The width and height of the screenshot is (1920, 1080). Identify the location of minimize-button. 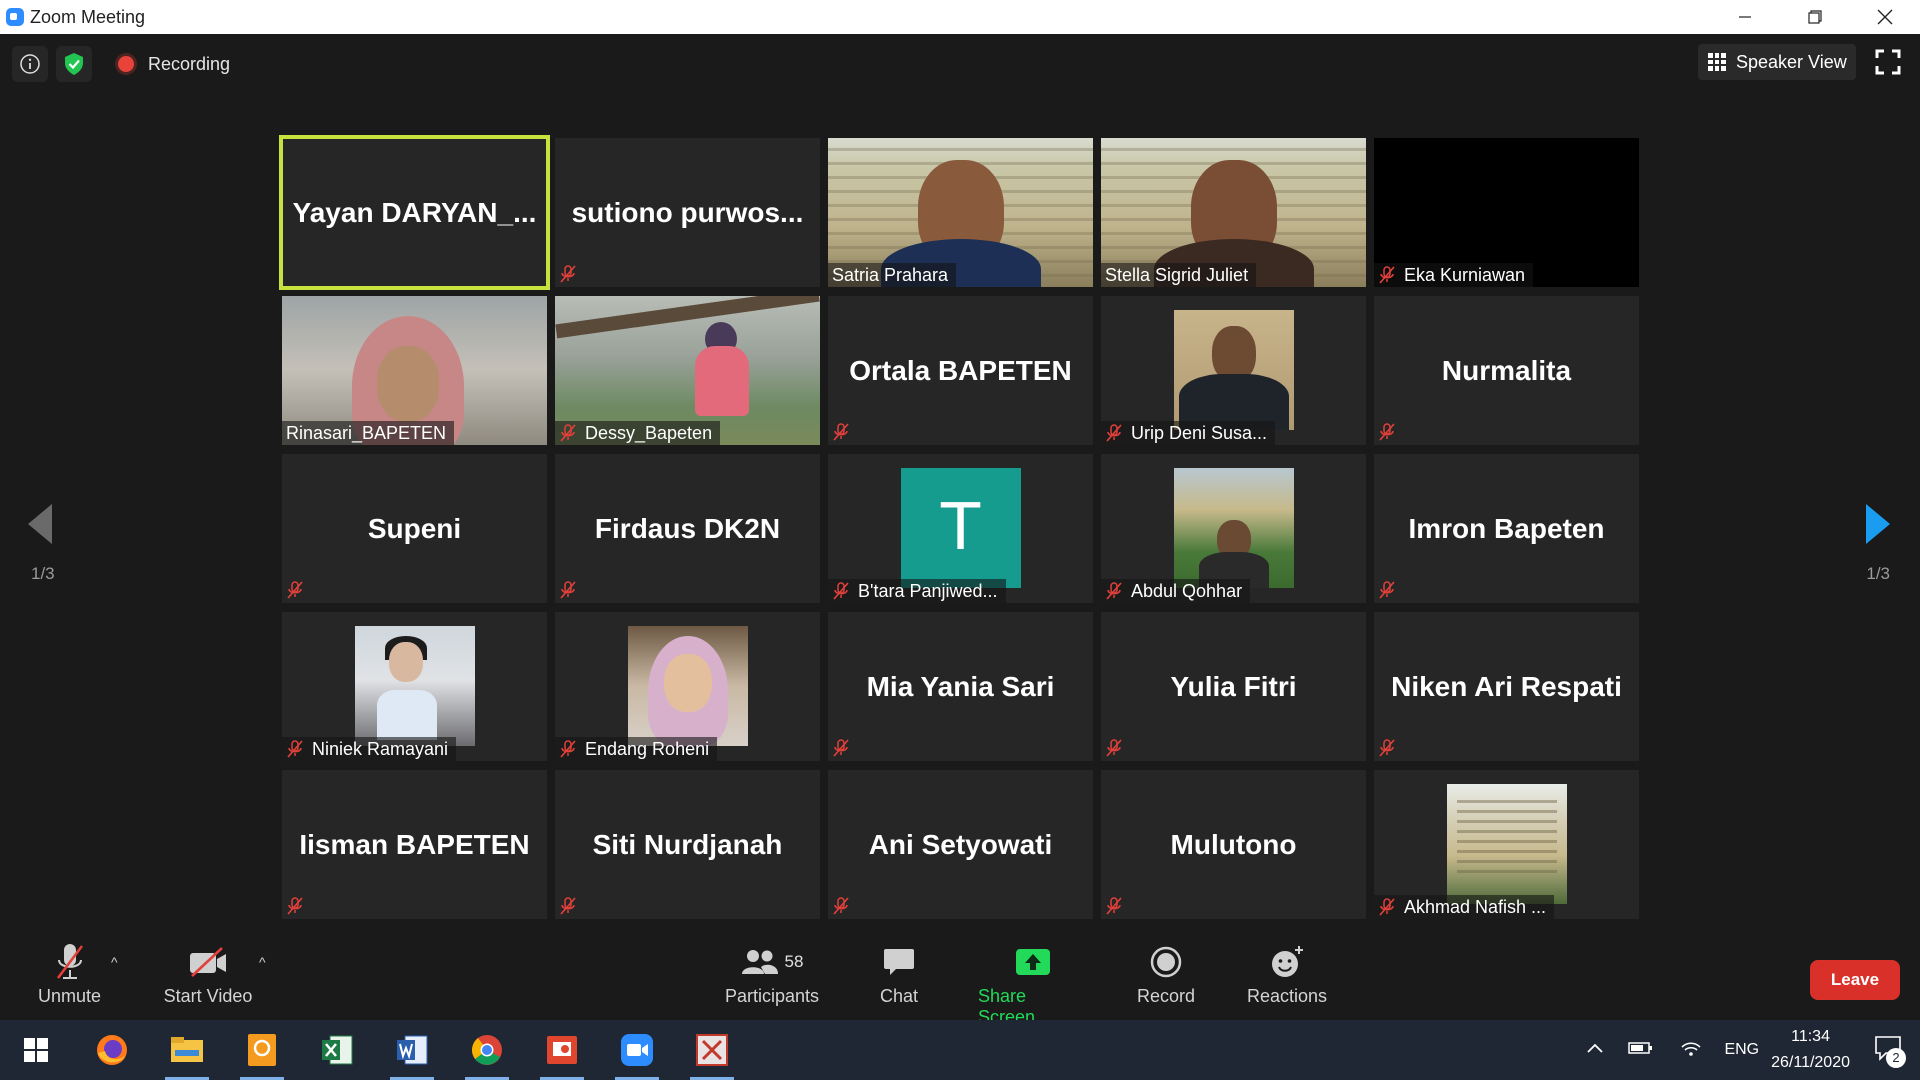
(1745, 17).